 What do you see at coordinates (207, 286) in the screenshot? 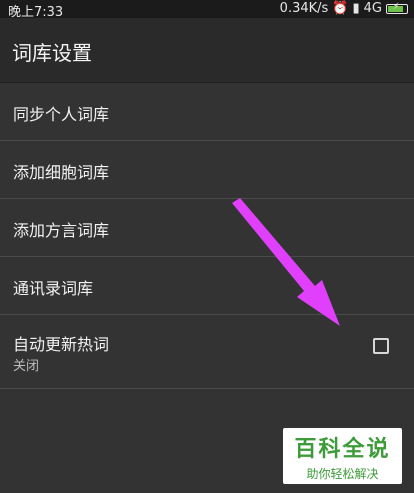
I see `contacts-dictionary-item: 通讯录词库` at bounding box center [207, 286].